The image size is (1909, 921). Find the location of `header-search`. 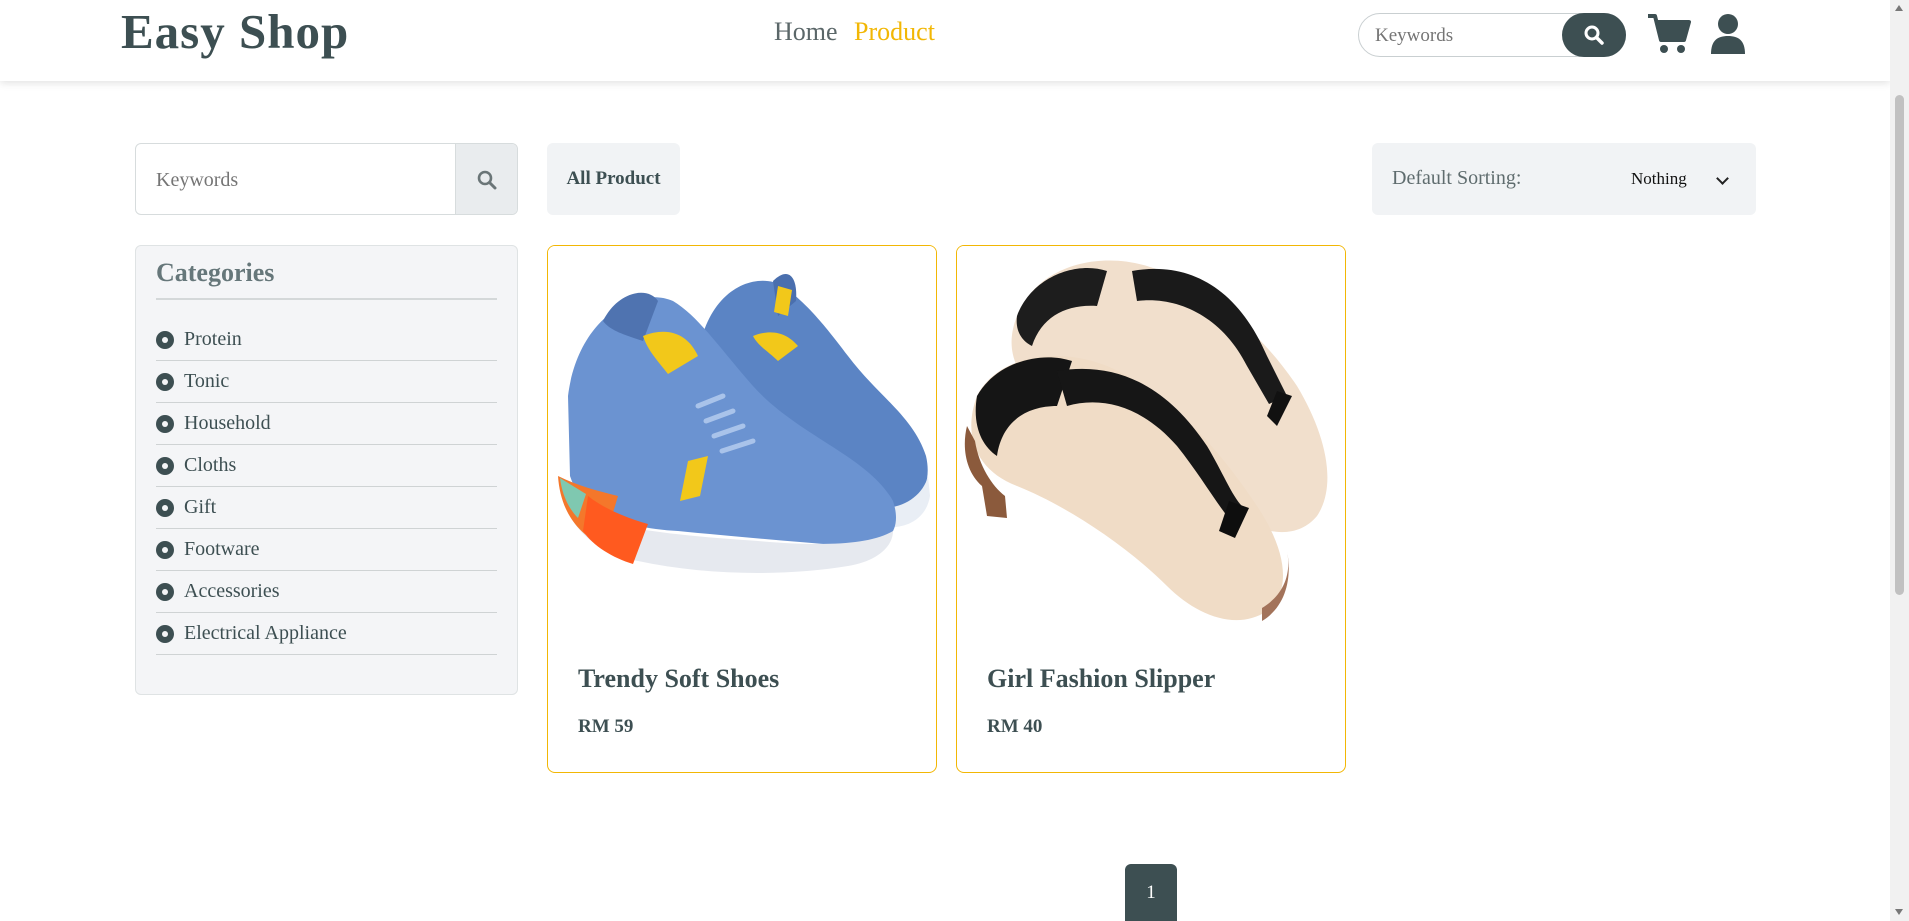

header-search is located at coordinates (1492, 35).